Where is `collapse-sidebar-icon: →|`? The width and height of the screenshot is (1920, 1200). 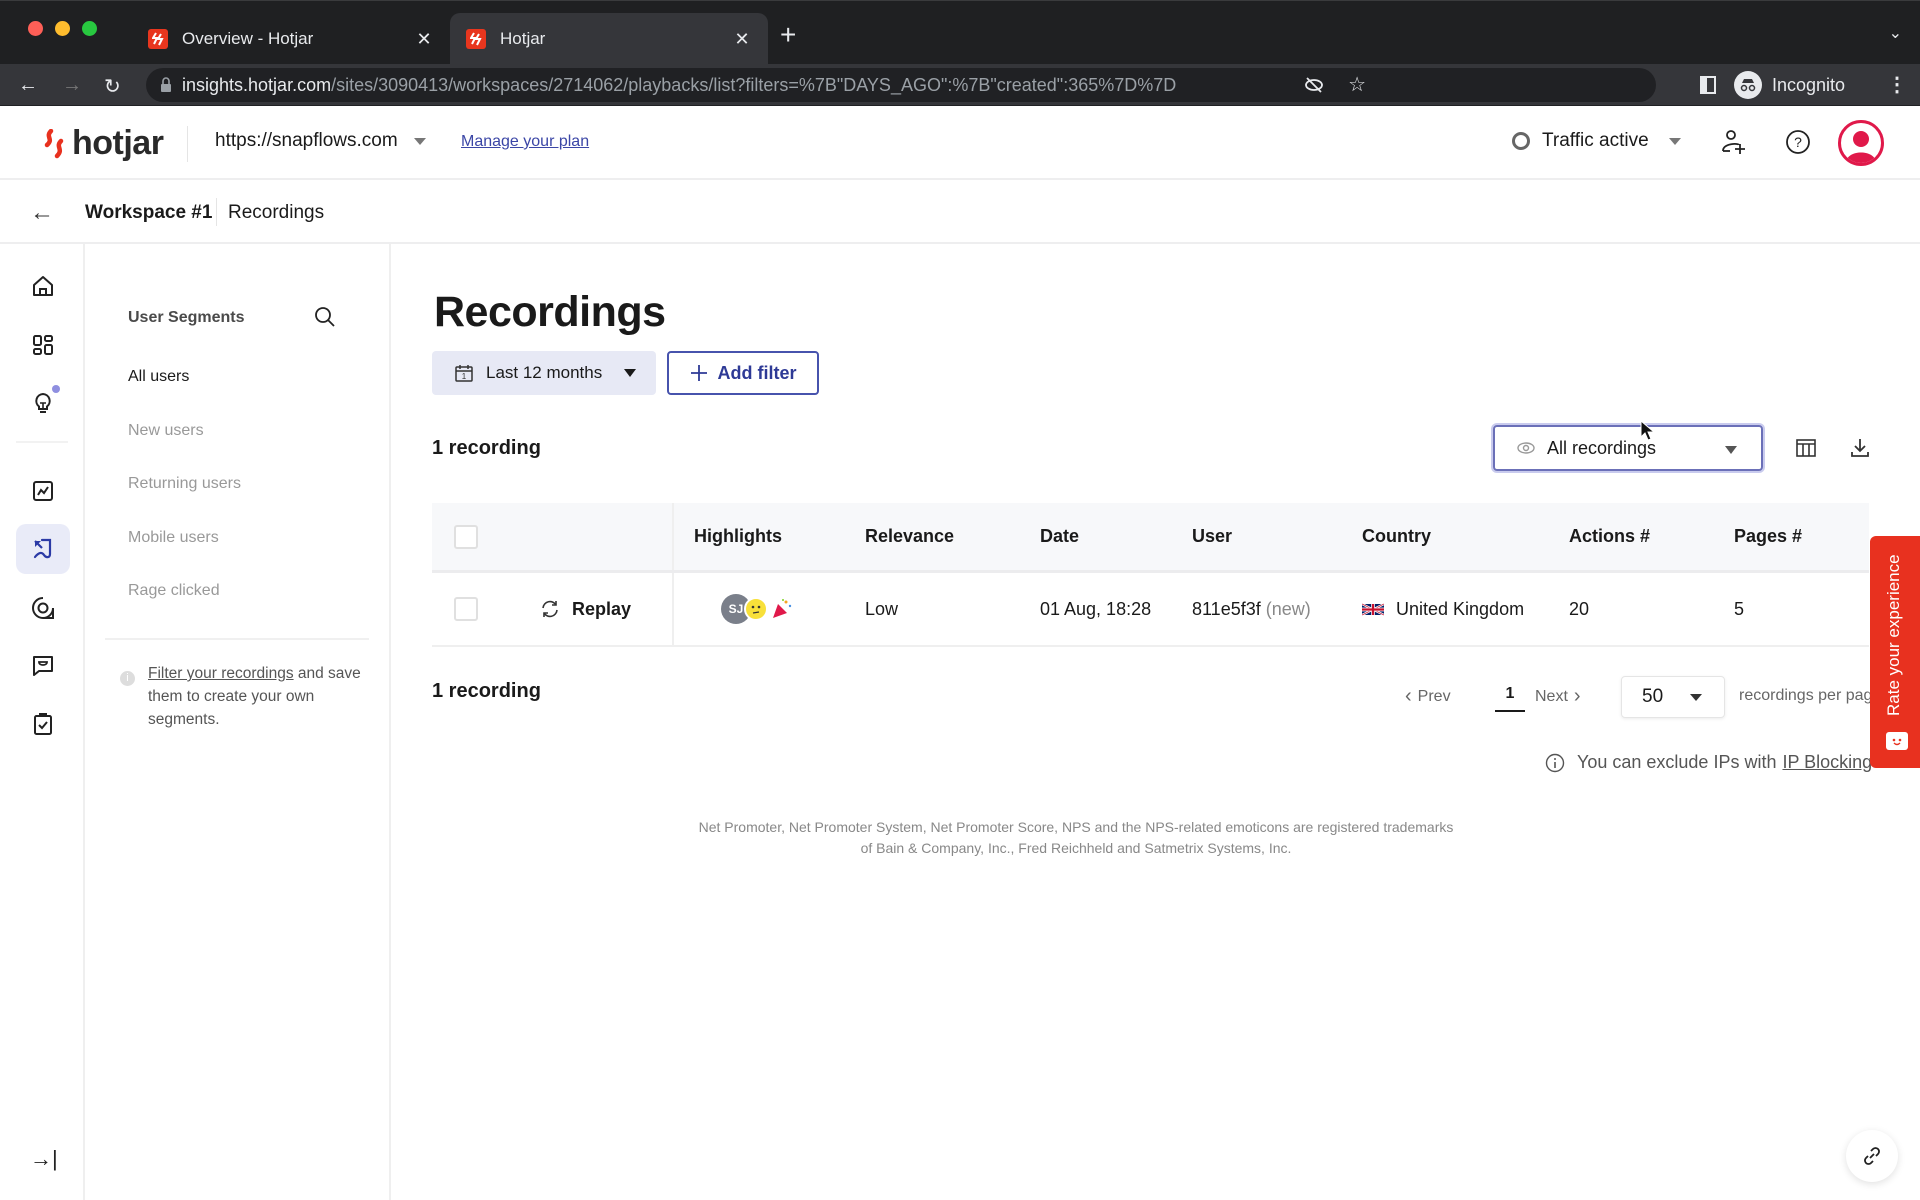
collapse-sidebar-icon: →| is located at coordinates (44, 1159).